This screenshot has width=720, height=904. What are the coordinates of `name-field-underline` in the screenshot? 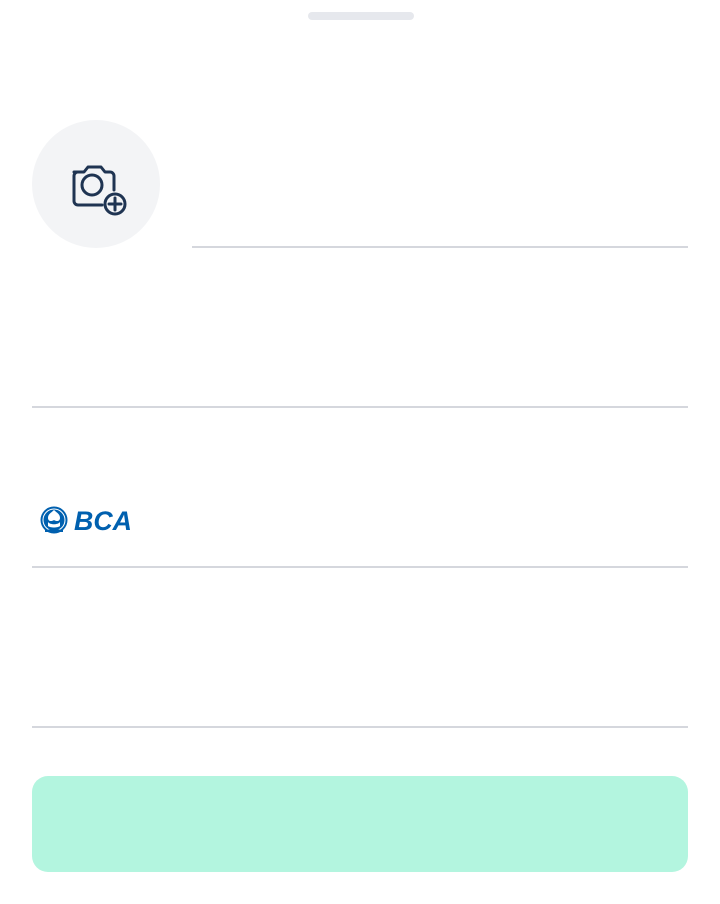 It's located at (440, 247).